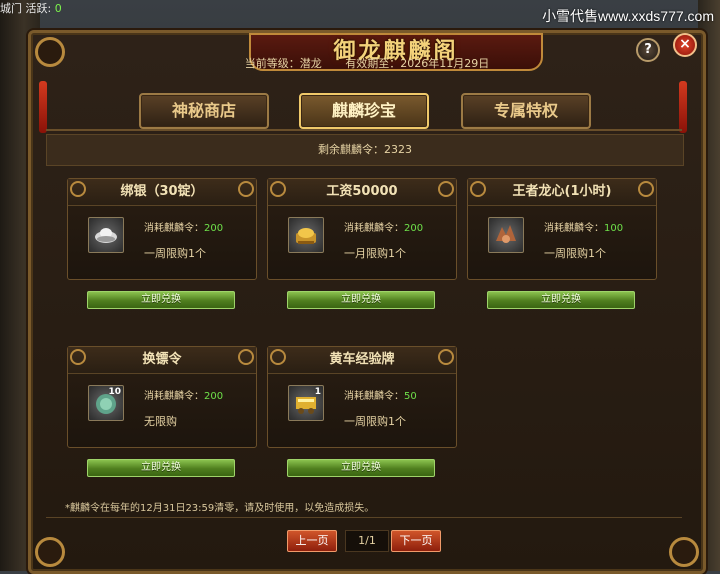  I want to click on cost-value: 100, so click(614, 228).